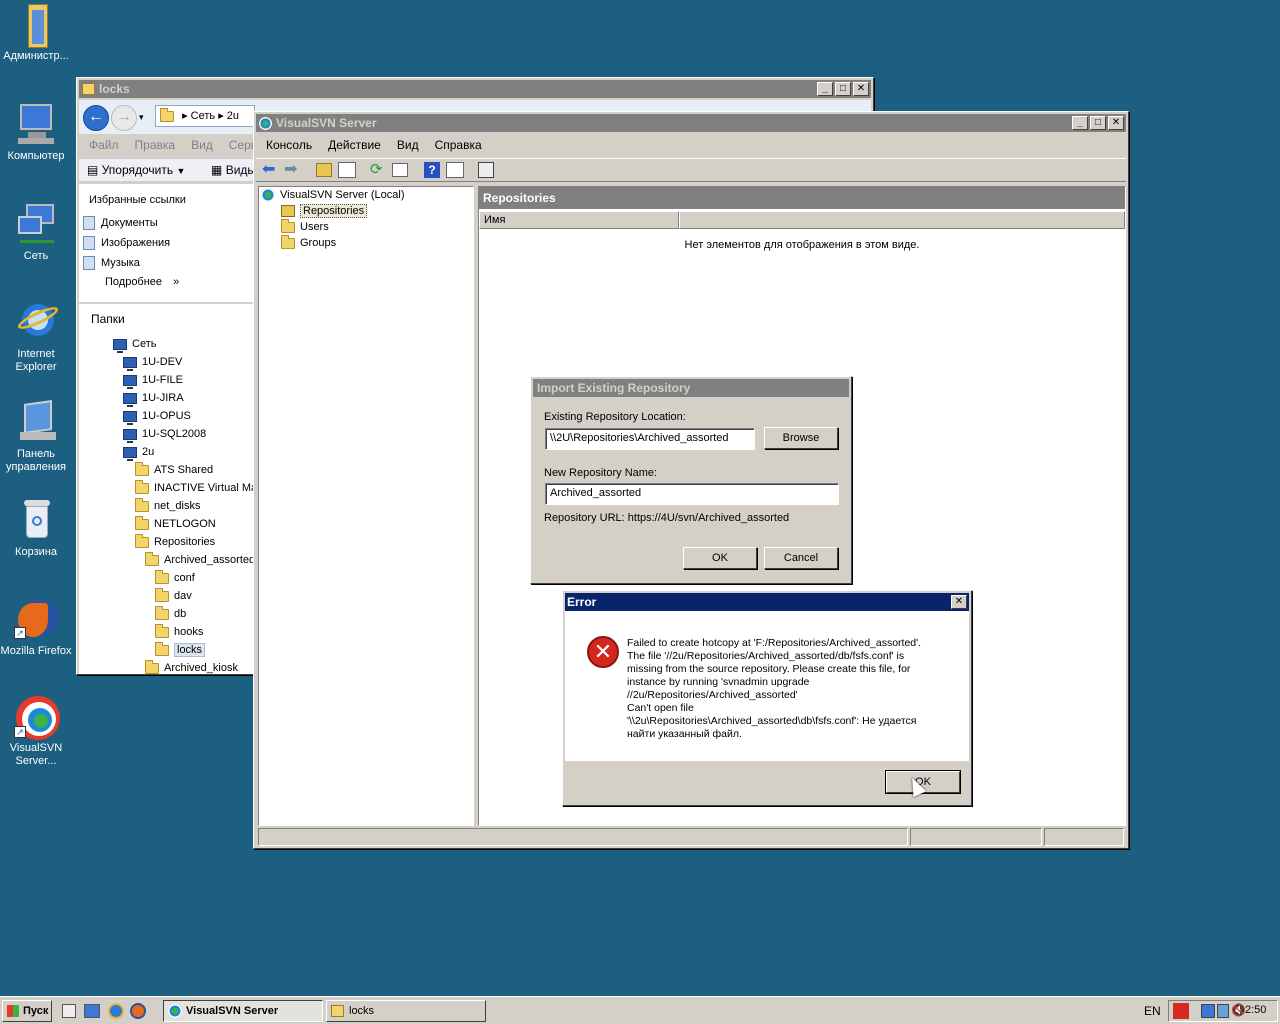 The height and width of the screenshot is (1024, 1280). I want to click on dialog-titlebar: Import Existing Repository, so click(691, 388).